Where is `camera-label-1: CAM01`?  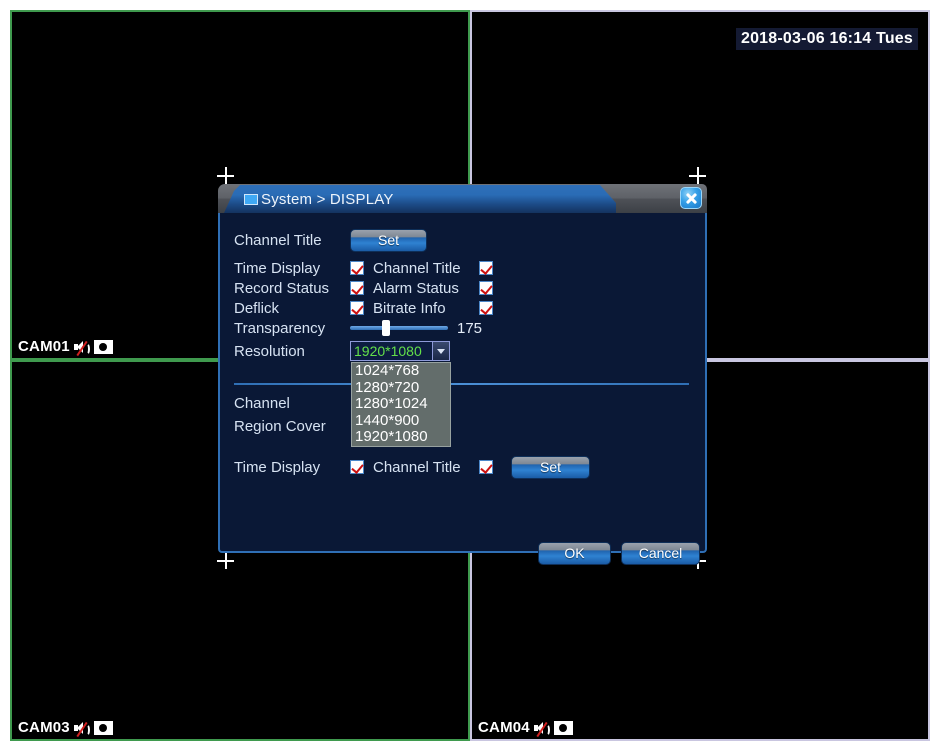
camera-label-1: CAM01 is located at coordinates (66, 346).